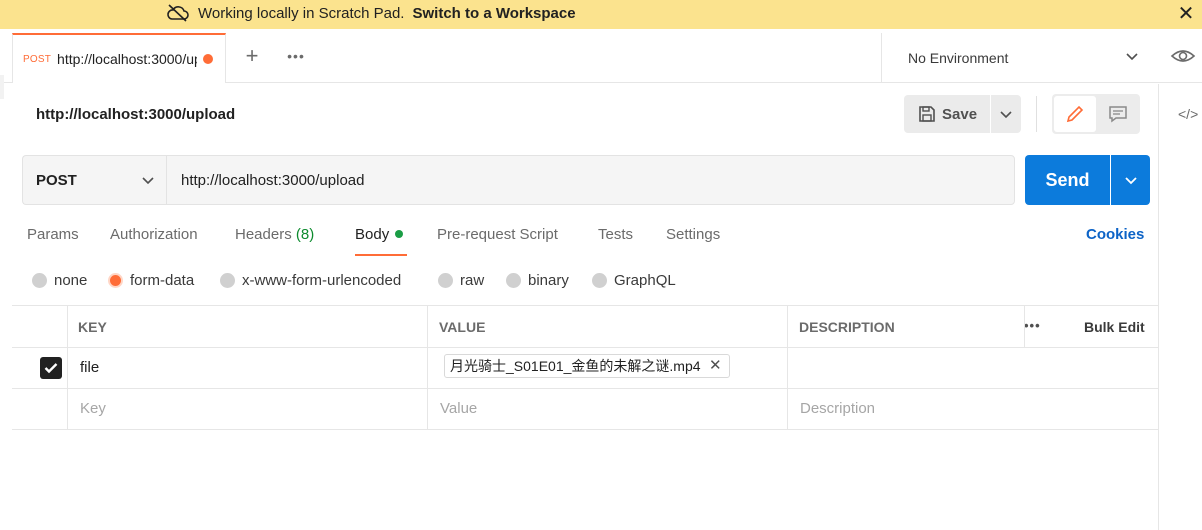 The height and width of the screenshot is (530, 1202). Describe the element at coordinates (322, 280) in the screenshot. I see `radio-label: x-www-form-urlencoded` at that location.